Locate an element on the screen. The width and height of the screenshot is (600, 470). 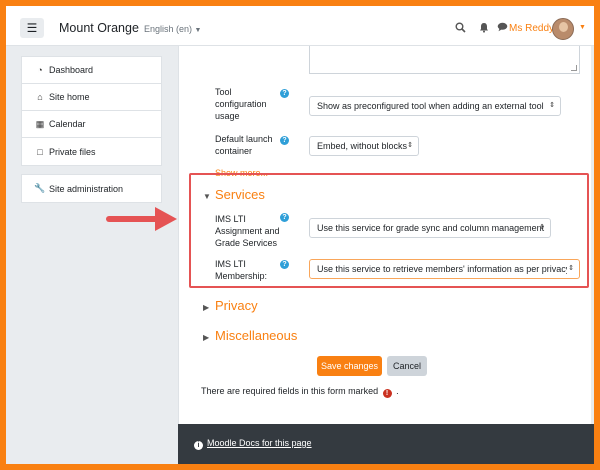
sidebar-item-label: Private files is located at coordinates (72, 151).